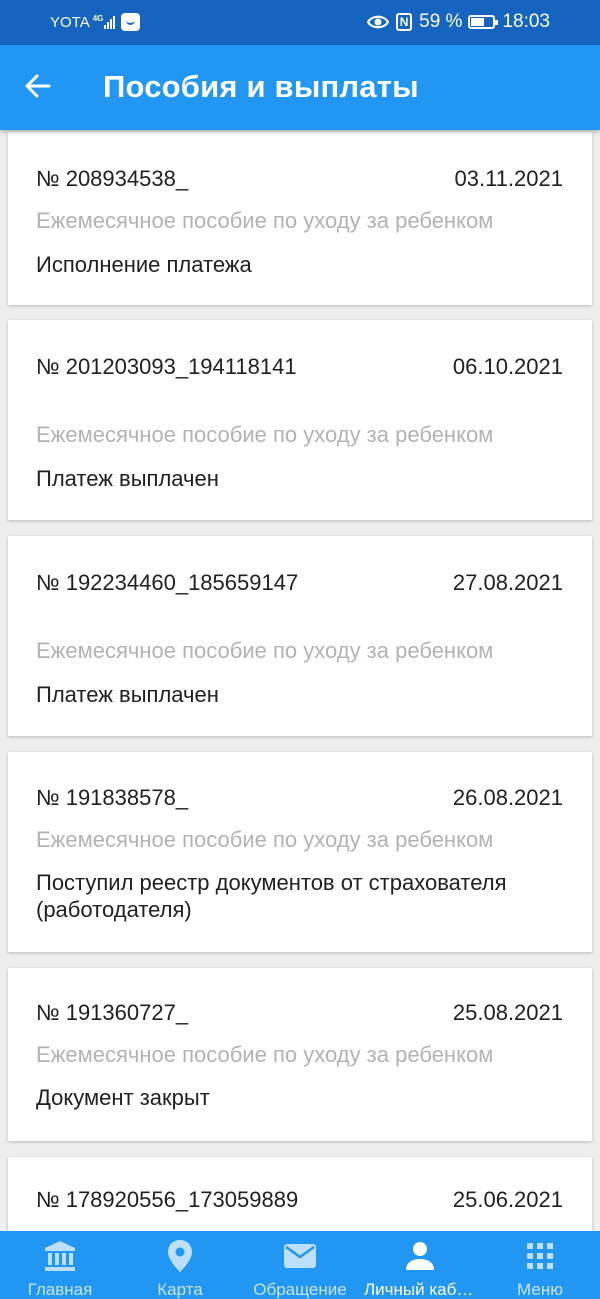 Image resolution: width=600 pixels, height=1299 pixels. I want to click on app-bar: Пособия и выплаты, so click(300, 87).